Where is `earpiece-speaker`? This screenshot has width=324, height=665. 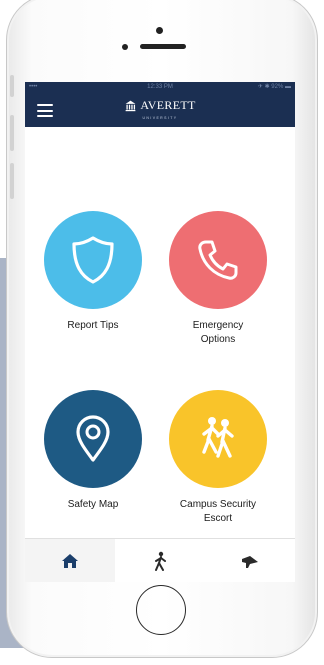 earpiece-speaker is located at coordinates (163, 46).